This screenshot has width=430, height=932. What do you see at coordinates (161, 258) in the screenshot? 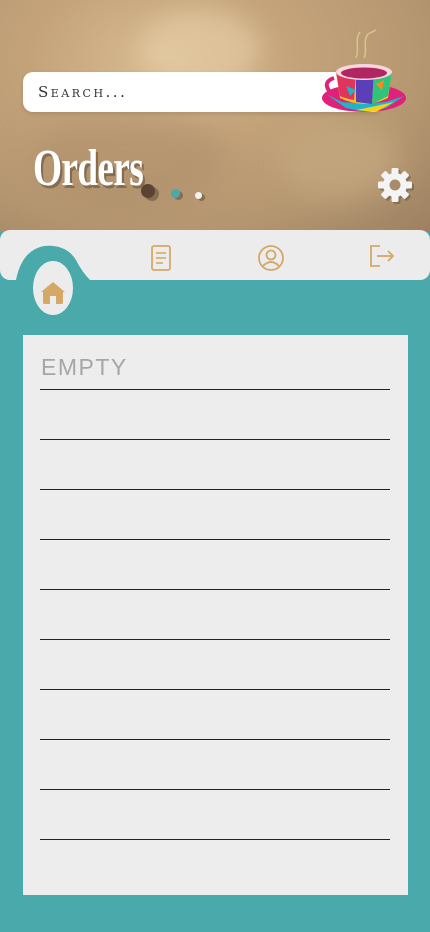
I see `tab-orders` at bounding box center [161, 258].